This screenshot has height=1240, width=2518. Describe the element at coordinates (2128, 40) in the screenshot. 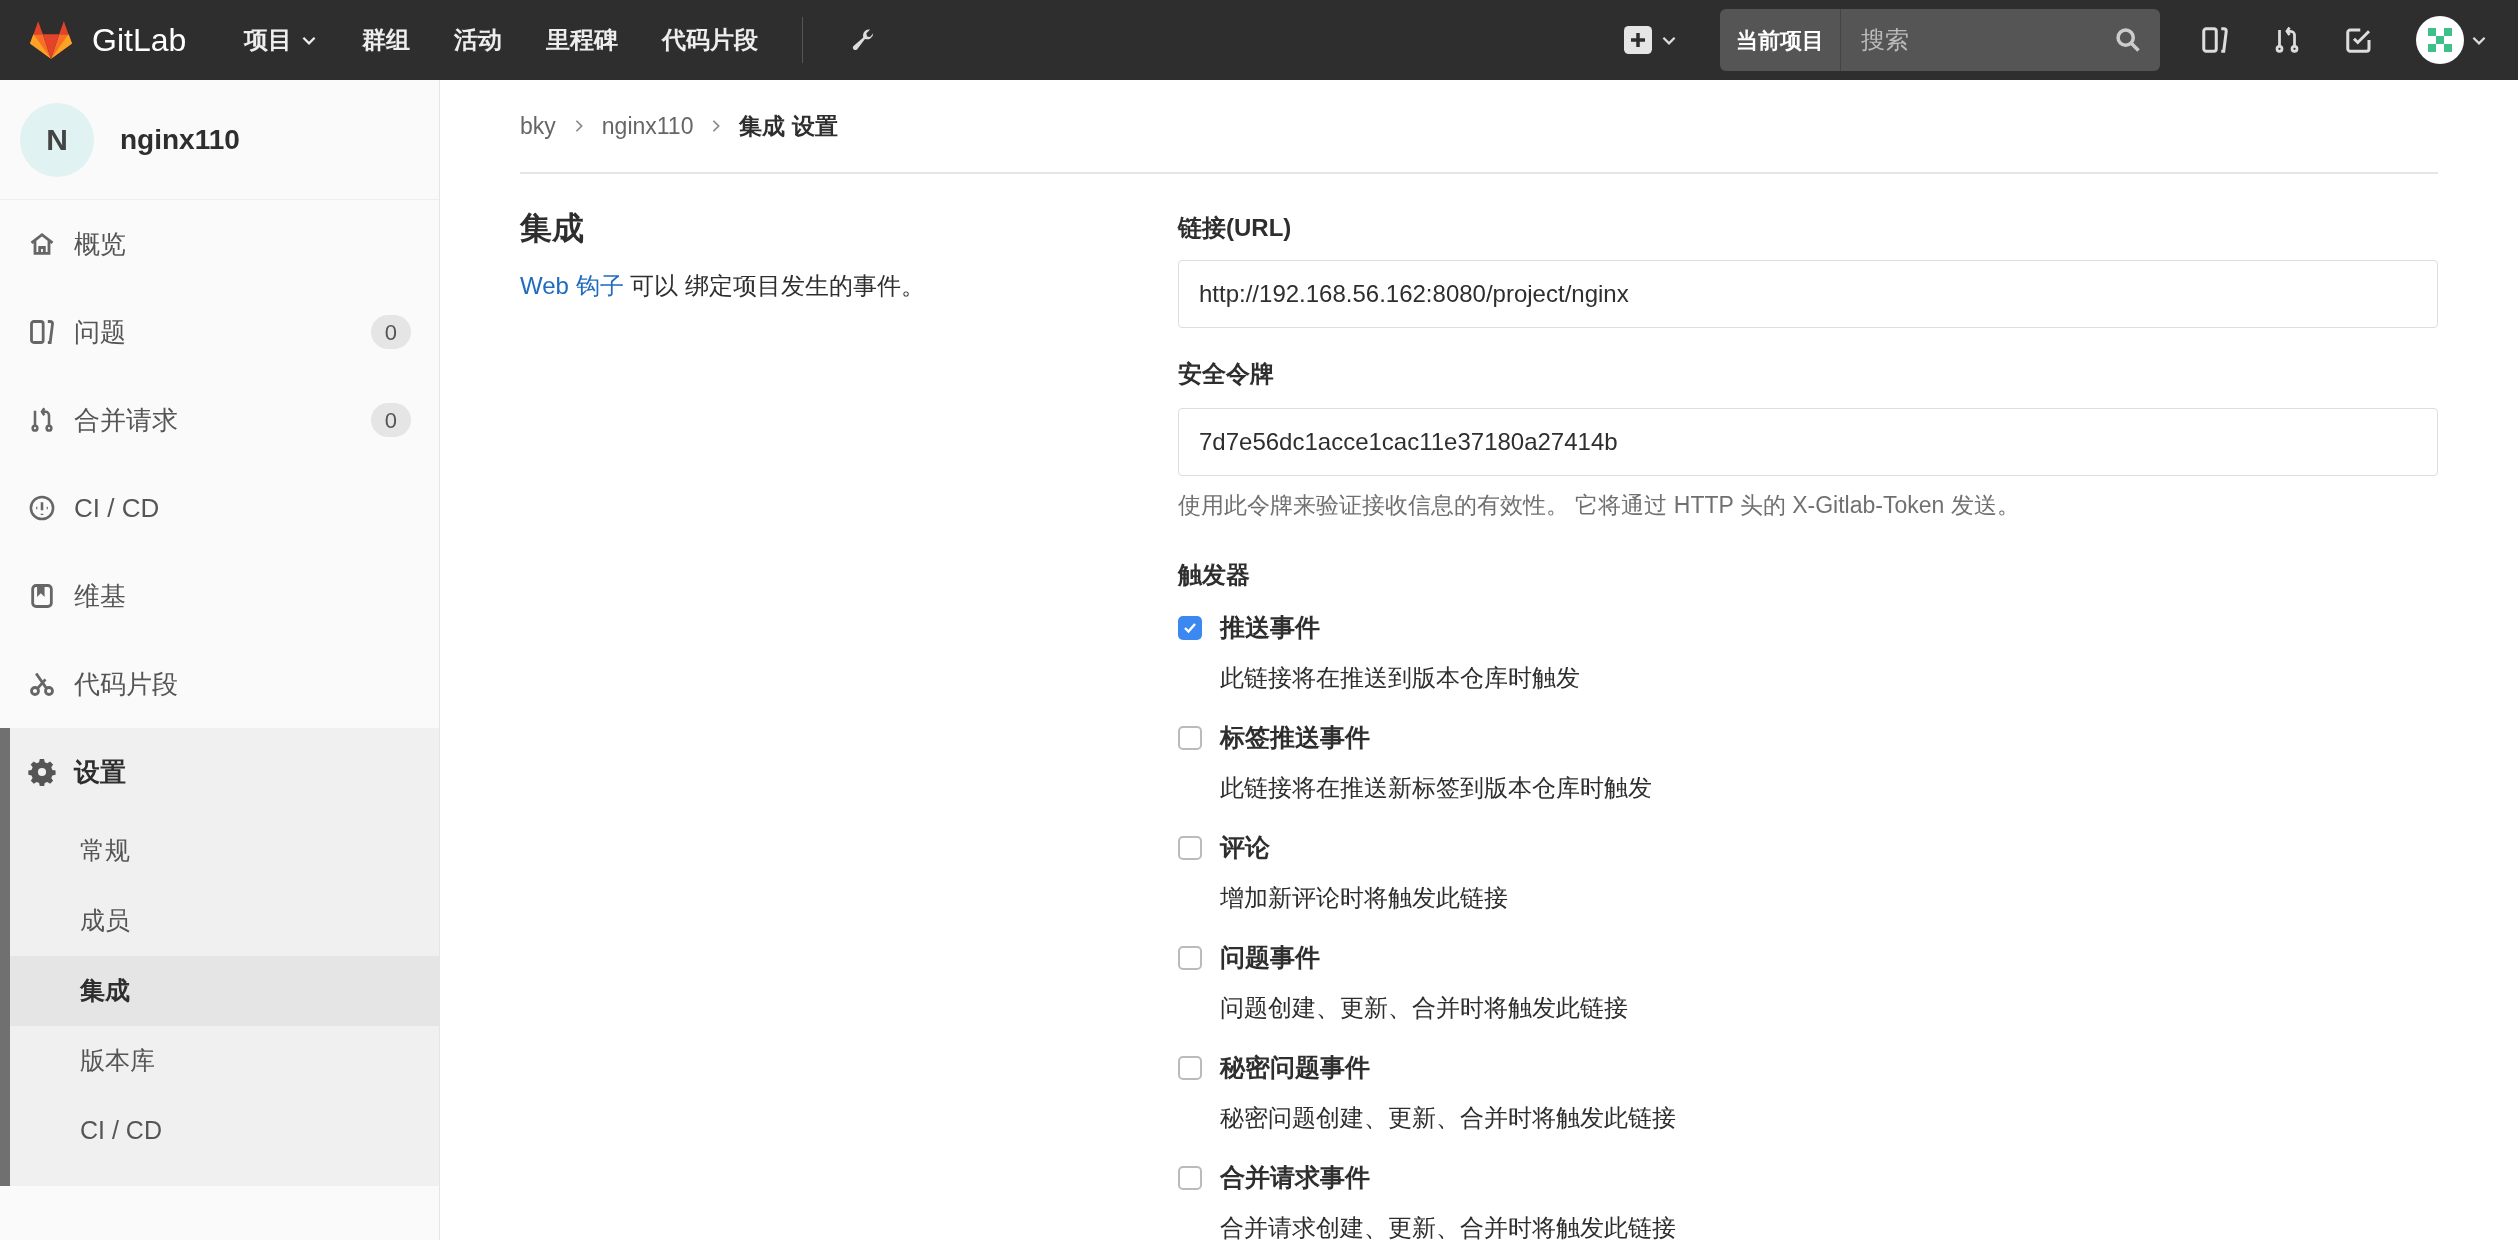

I see `search-icon` at that location.